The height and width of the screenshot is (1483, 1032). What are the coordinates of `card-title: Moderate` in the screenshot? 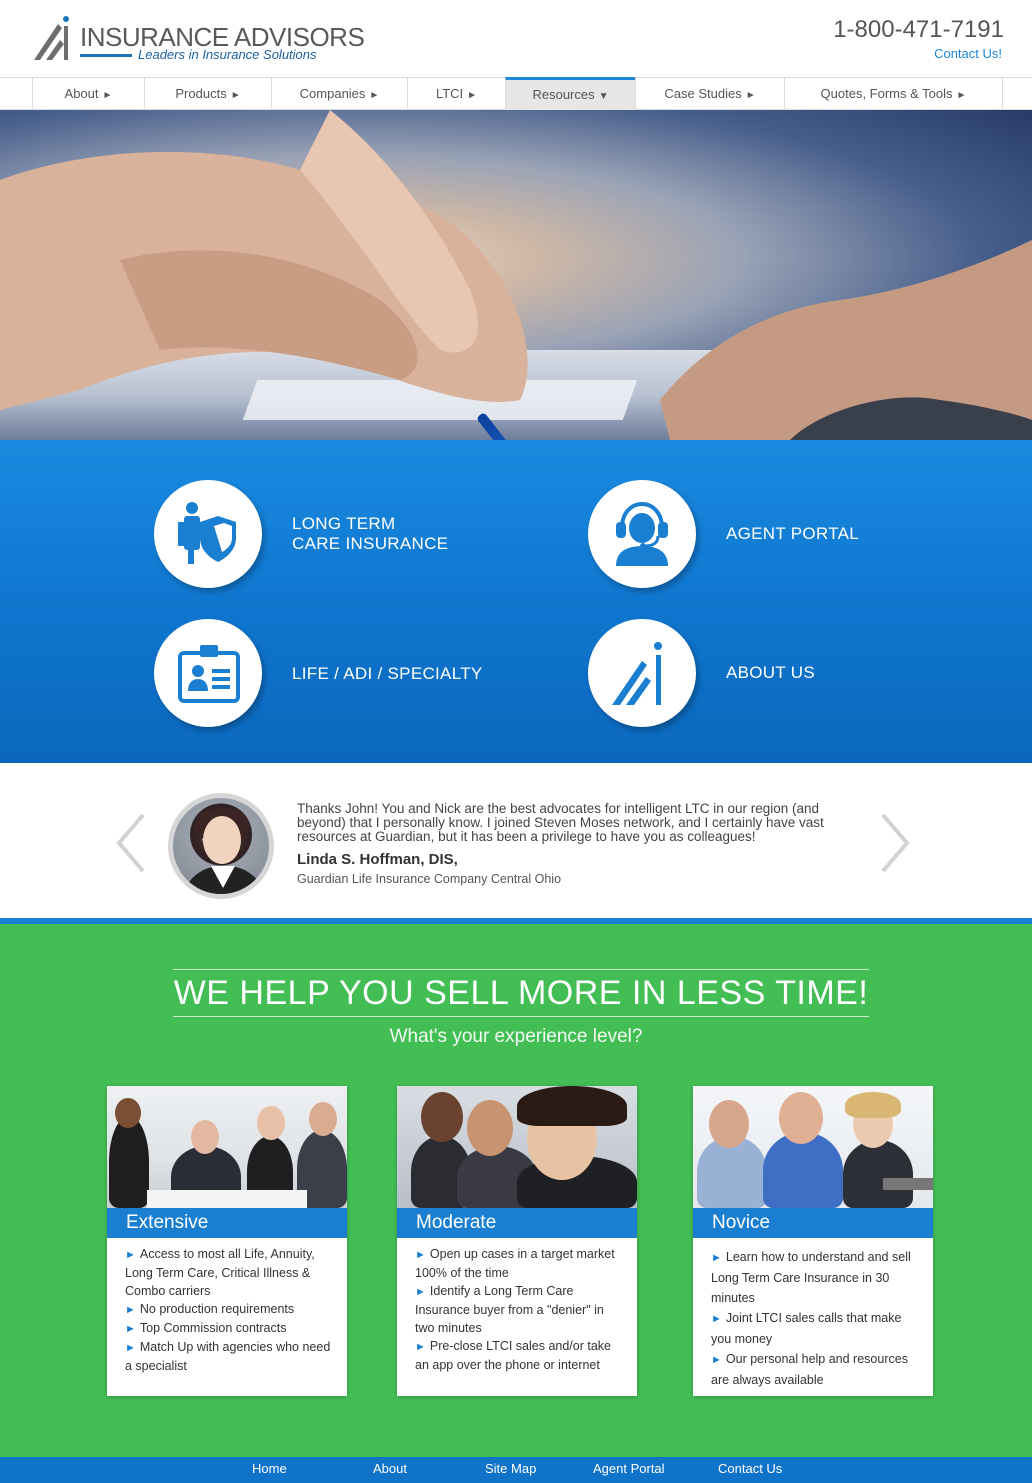 It's located at (517, 1223).